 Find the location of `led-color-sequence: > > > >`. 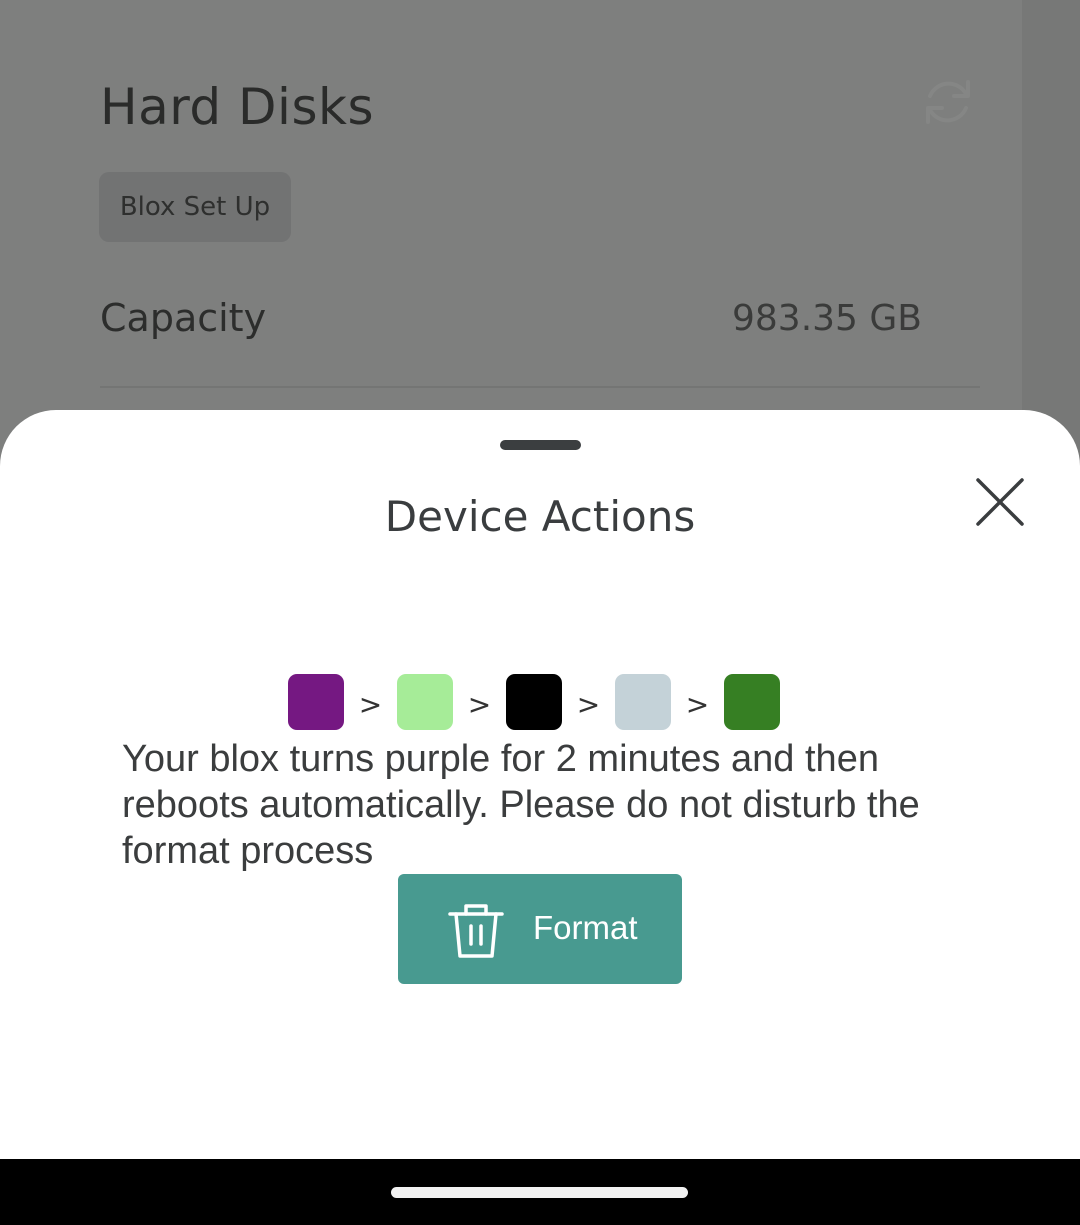

led-color-sequence: > > > > is located at coordinates (534, 702).